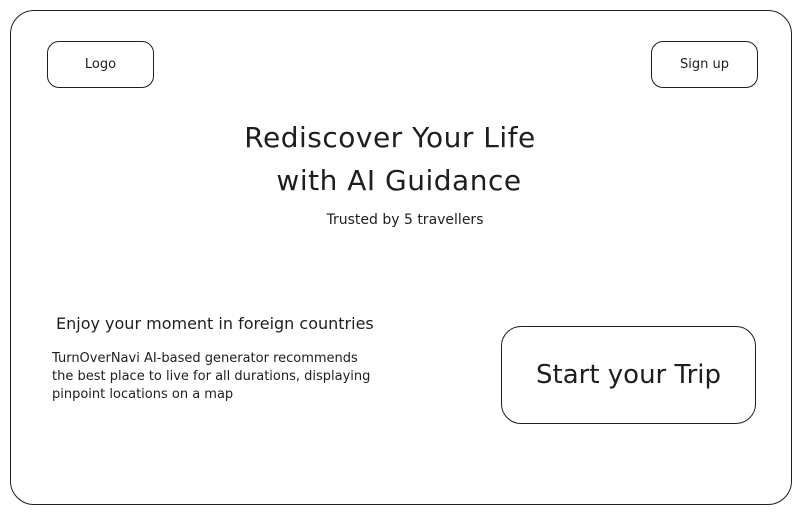 The width and height of the screenshot is (804, 517). Describe the element at coordinates (390, 137) in the screenshot. I see `hero-title-line1: Rediscover Your Life` at that location.